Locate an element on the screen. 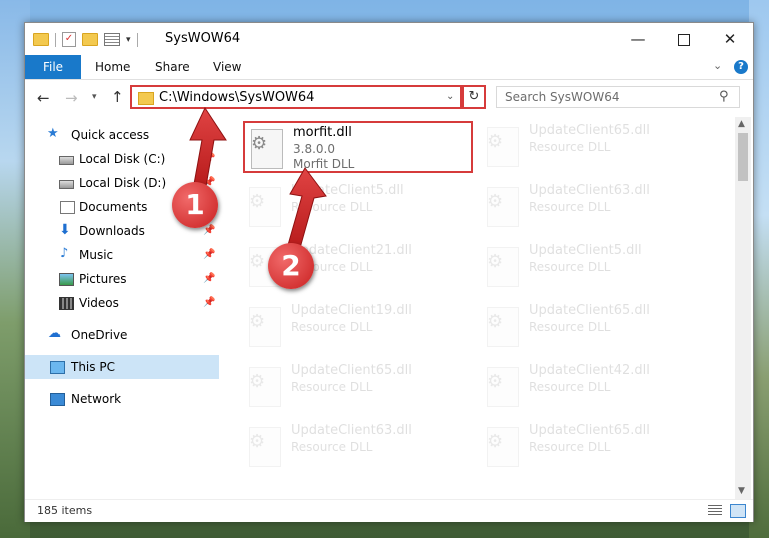 This screenshot has width=769, height=538. computer-icon is located at coordinates (57, 367).